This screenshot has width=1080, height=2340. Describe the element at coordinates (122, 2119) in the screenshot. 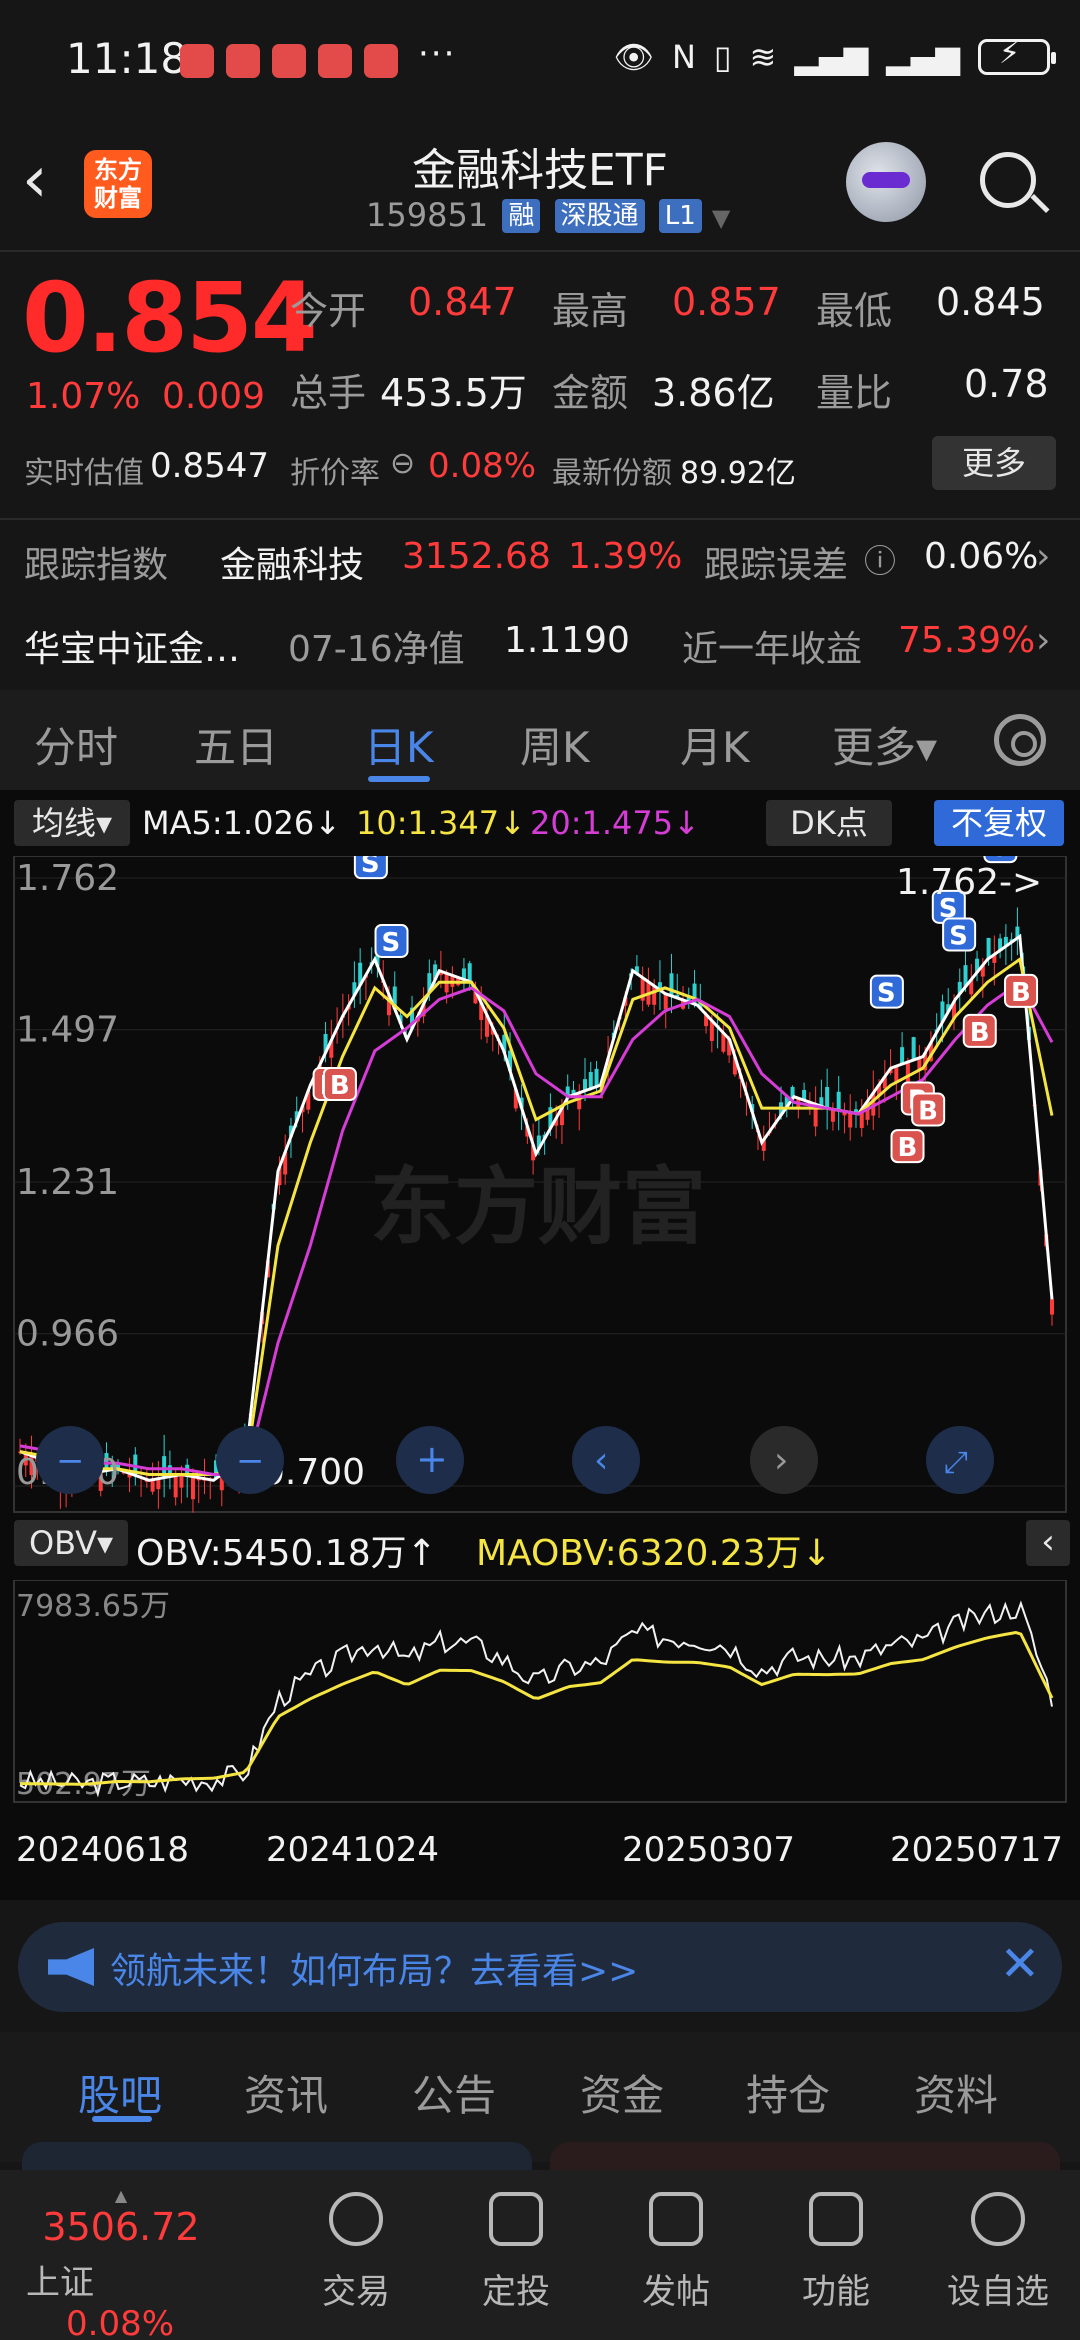

I see `active-tab-indicator` at that location.